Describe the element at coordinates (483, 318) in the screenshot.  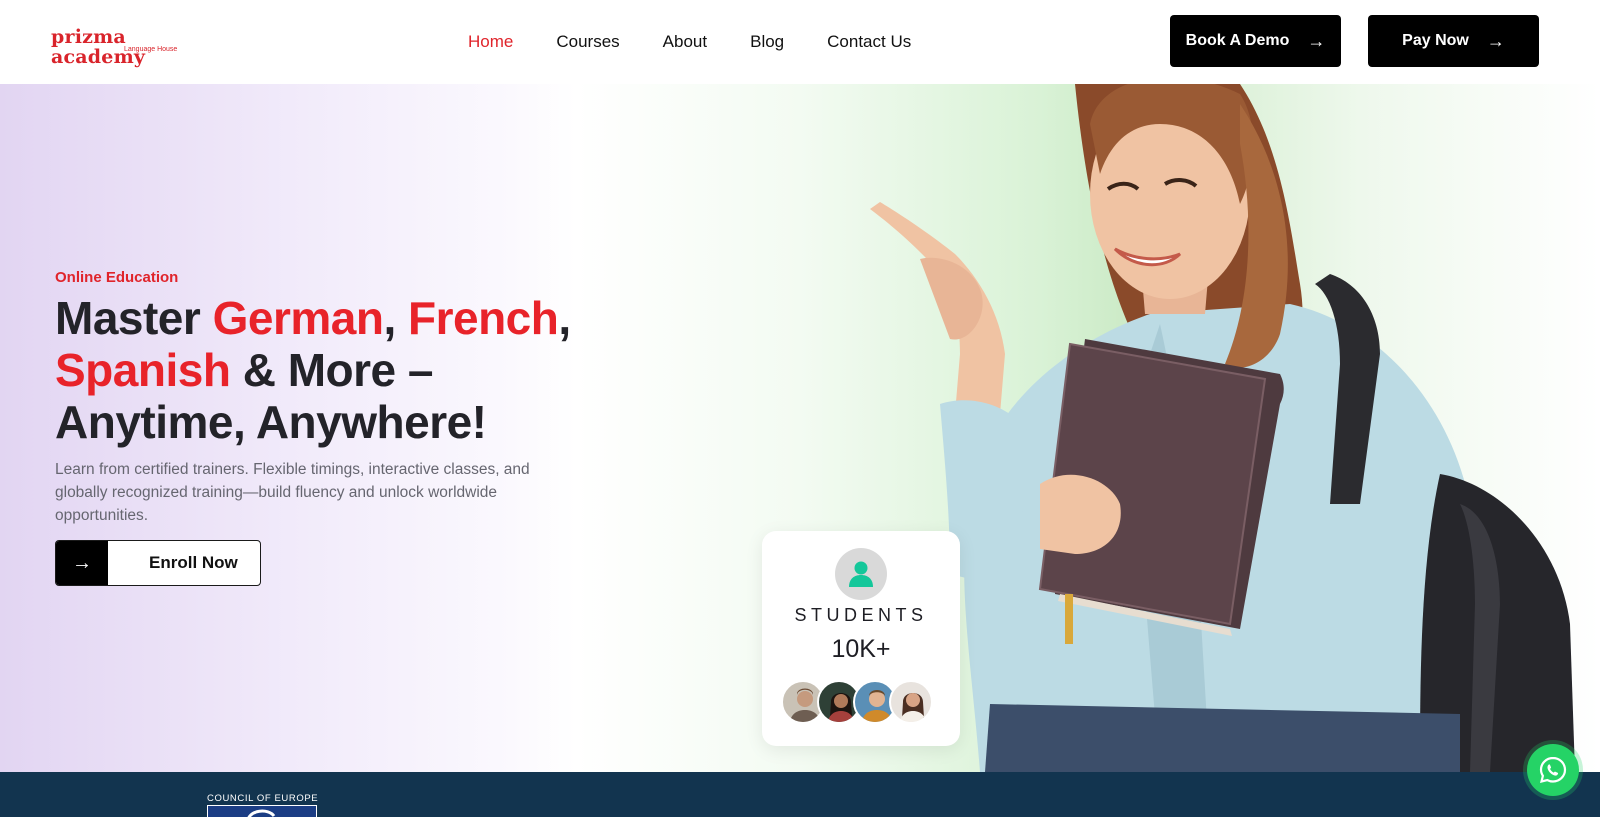
I see `headline-lang-french: French` at that location.